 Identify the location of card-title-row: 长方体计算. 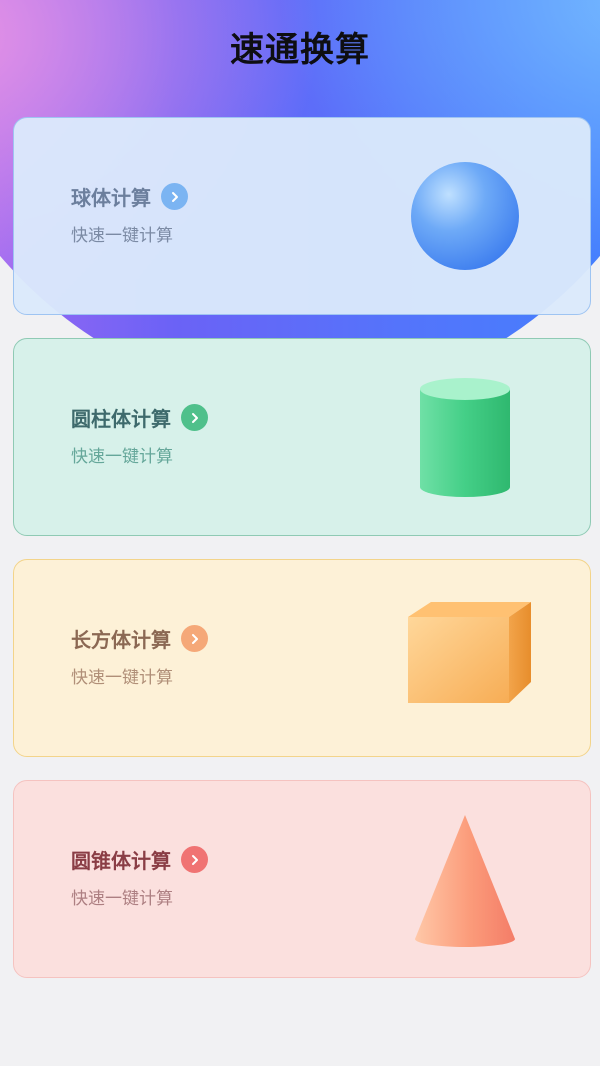
(139, 638).